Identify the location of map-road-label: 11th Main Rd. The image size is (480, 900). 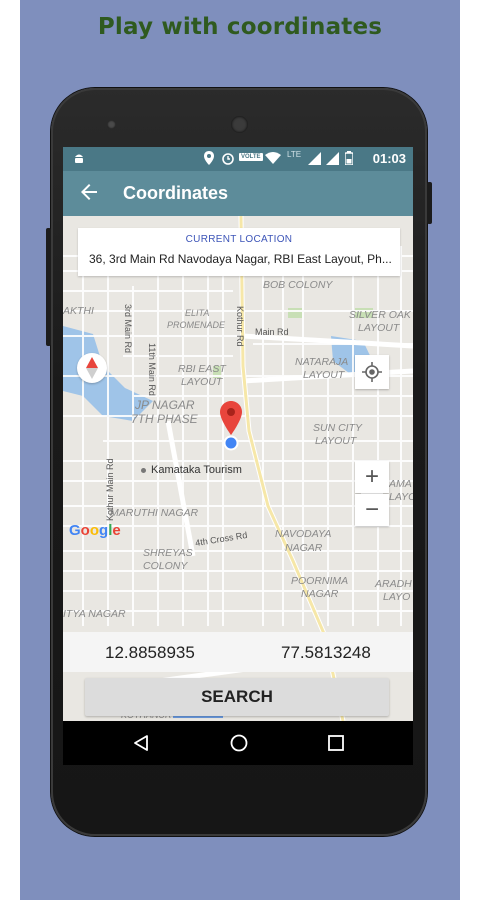
(152, 369).